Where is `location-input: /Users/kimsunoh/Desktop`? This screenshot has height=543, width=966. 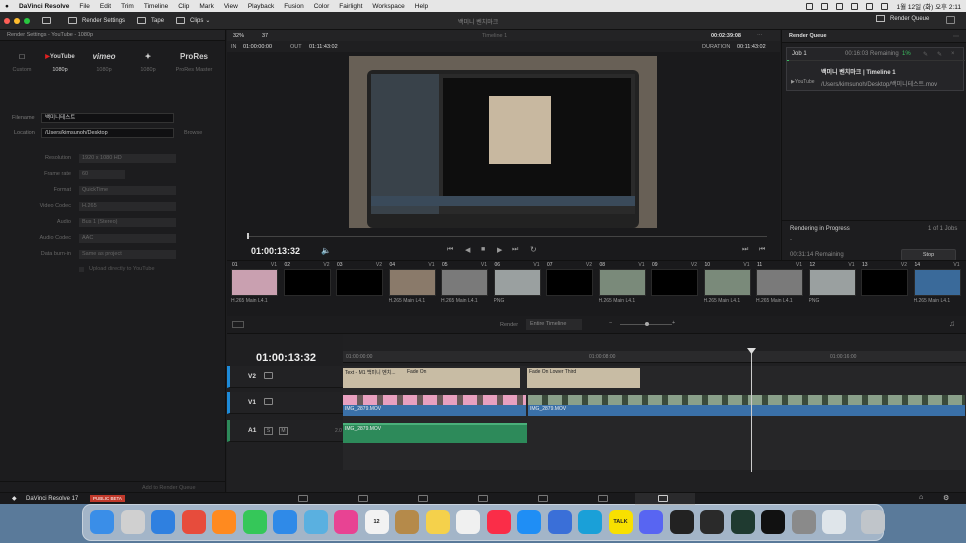
location-input: /Users/kimsunoh/Desktop is located at coordinates (107, 133).